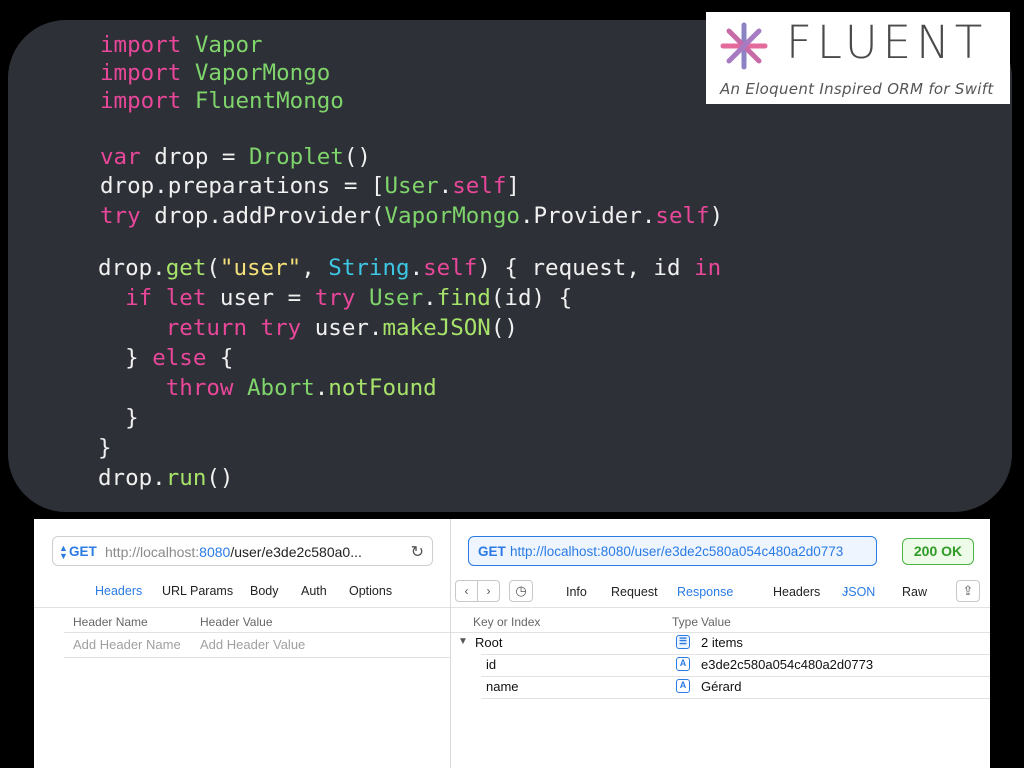  Describe the element at coordinates (531, 298) in the screenshot. I see `code-token: (id) {` at that location.